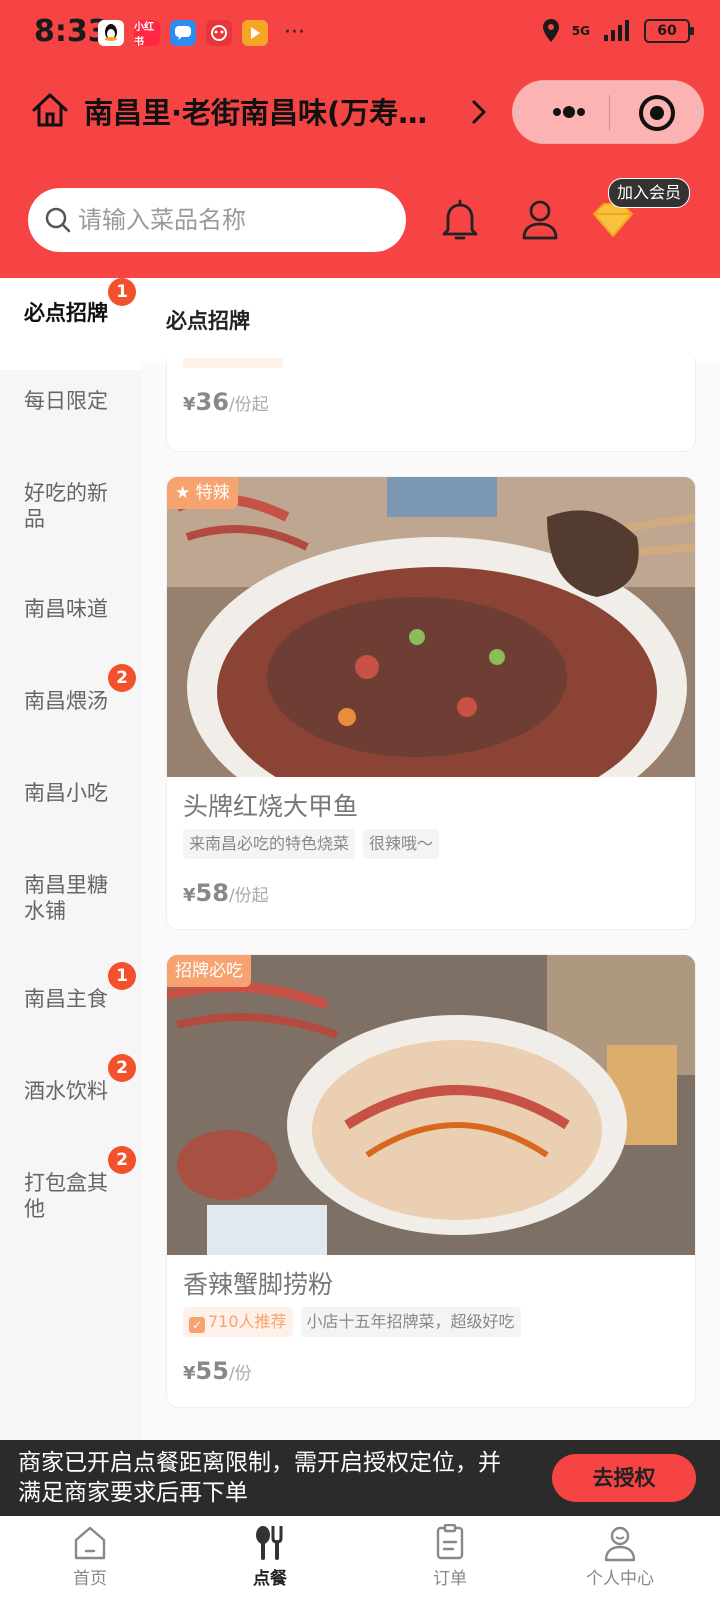  What do you see at coordinates (219, 33) in the screenshot?
I see `game-icon` at bounding box center [219, 33].